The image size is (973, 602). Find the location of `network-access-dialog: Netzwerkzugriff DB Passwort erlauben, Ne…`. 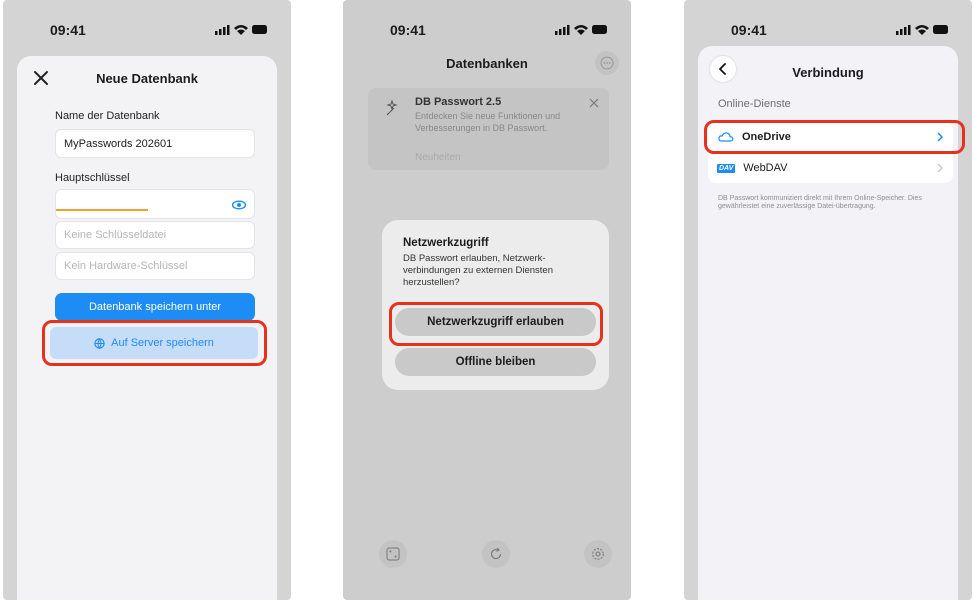

network-access-dialog: Netzwerkzugriff DB Passwort erlauben, Ne… is located at coordinates (495, 305).